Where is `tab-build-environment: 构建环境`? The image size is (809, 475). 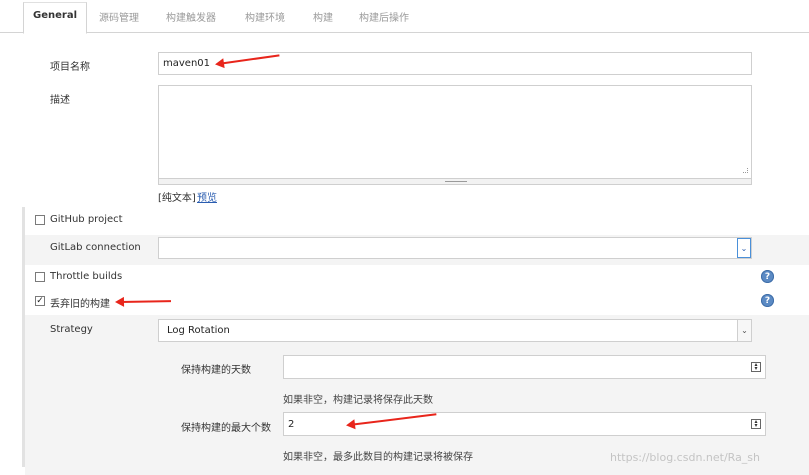
tab-build-environment: 构建环境 is located at coordinates (265, 16).